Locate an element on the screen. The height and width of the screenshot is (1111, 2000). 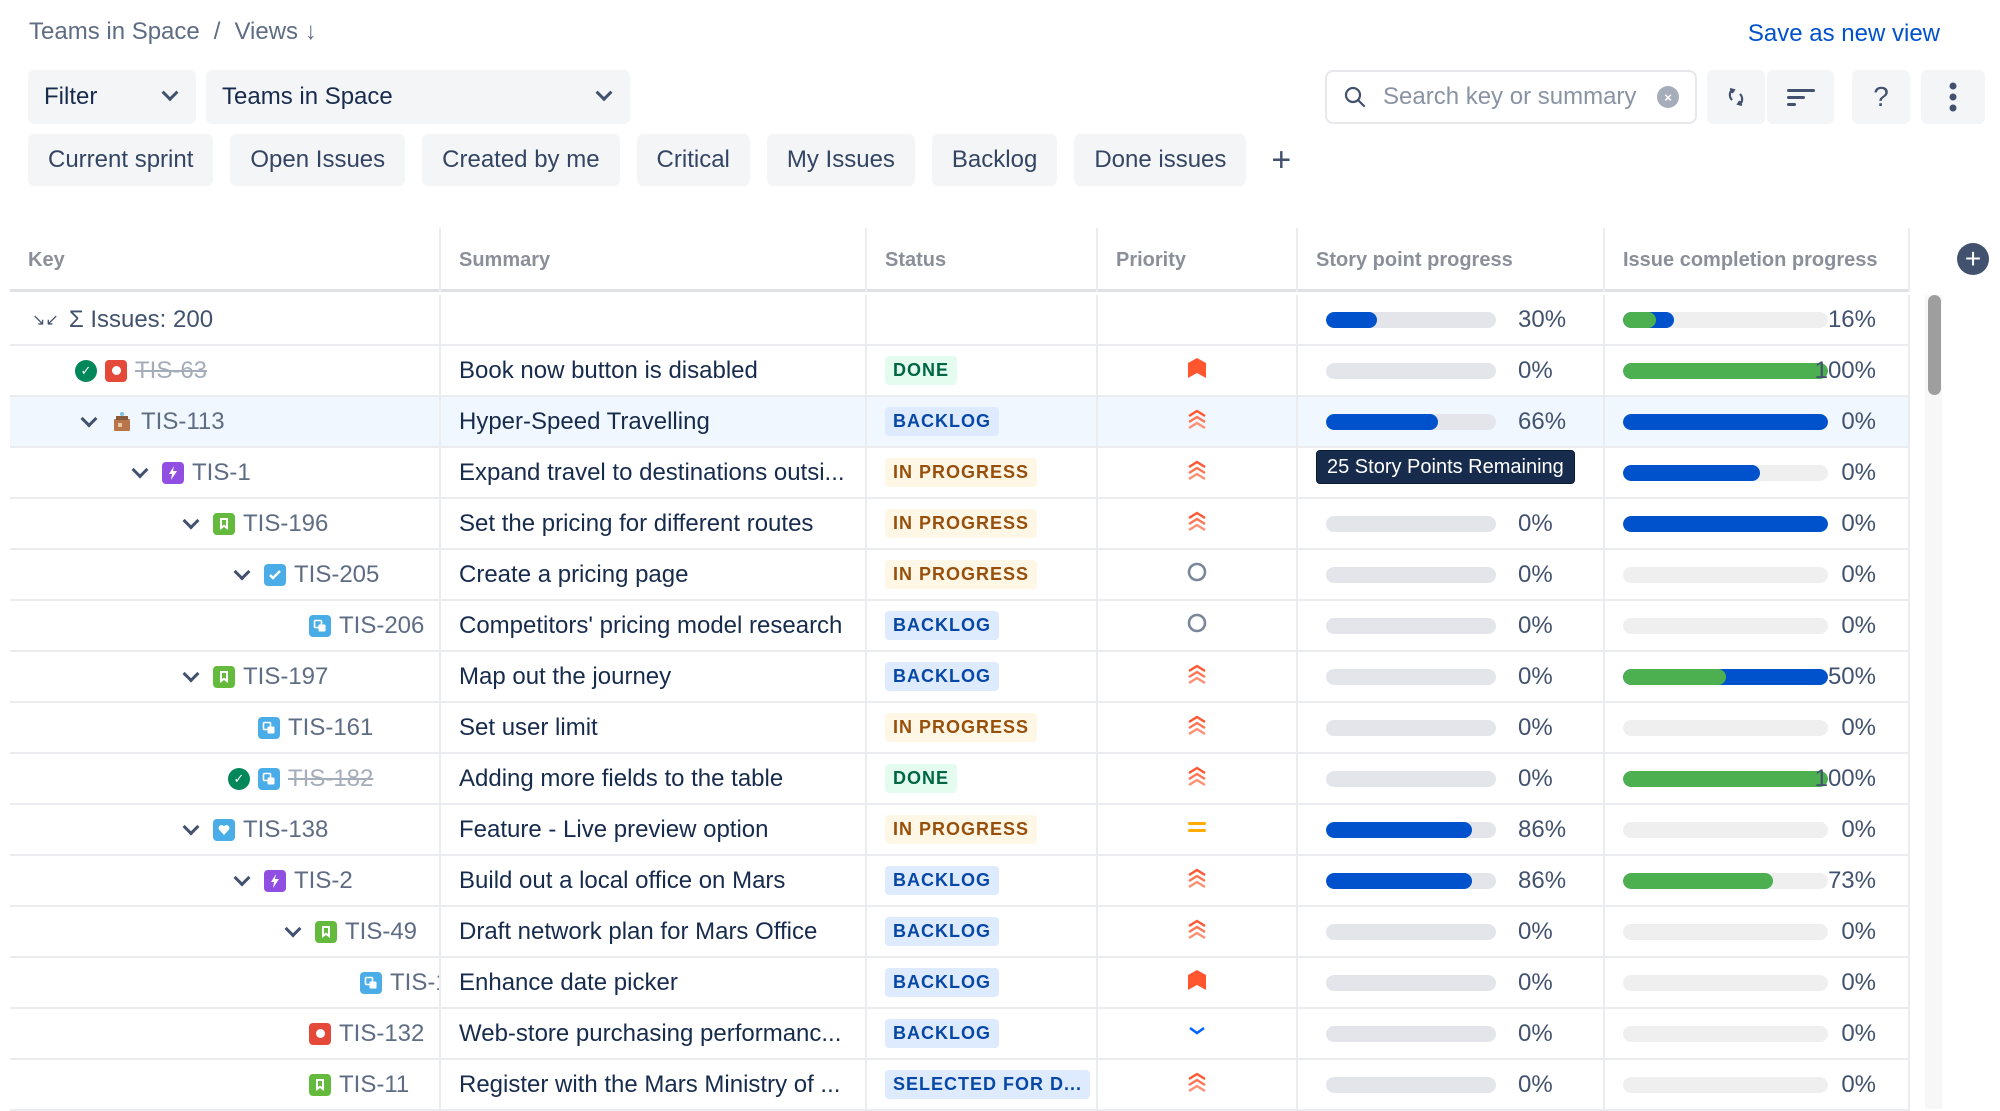
quick-filter-my-issues: My Issues is located at coordinates (840, 160).